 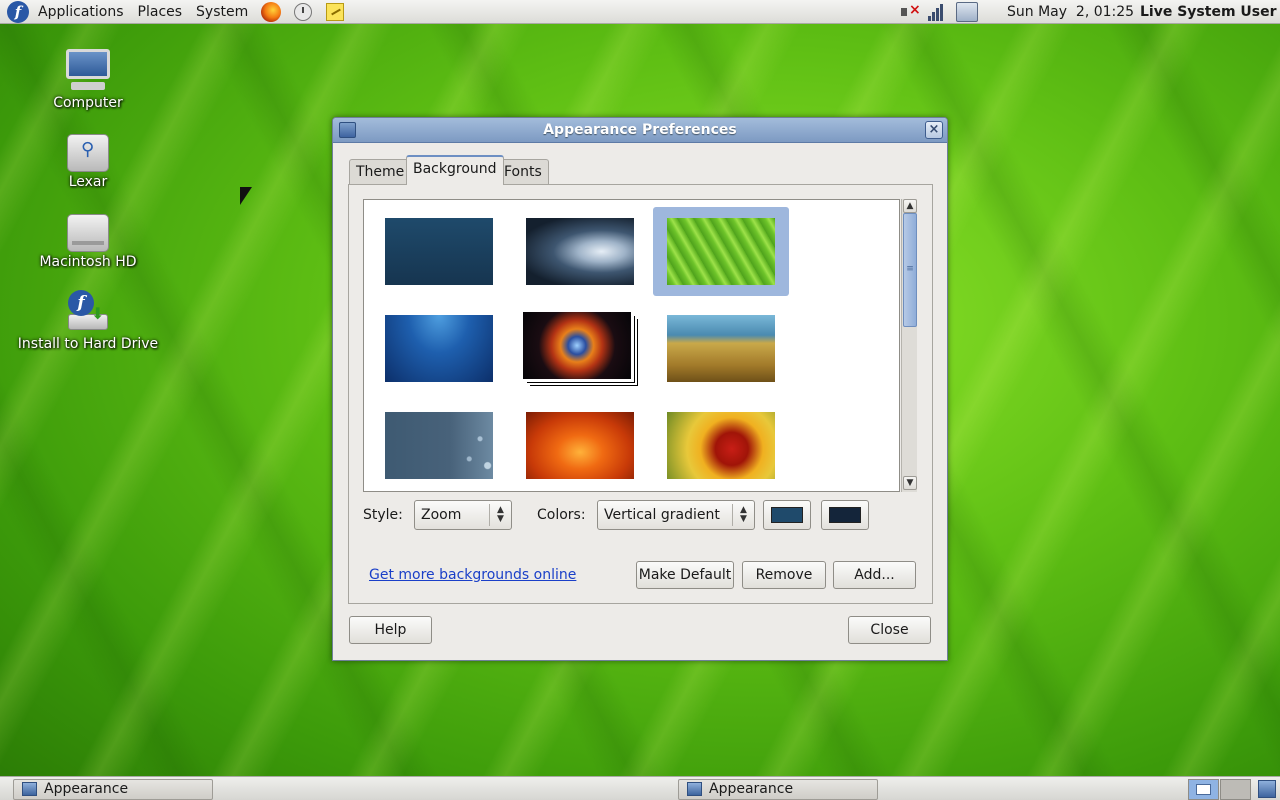 I want to click on style-combo-value: Zoom, so click(x=441, y=515).